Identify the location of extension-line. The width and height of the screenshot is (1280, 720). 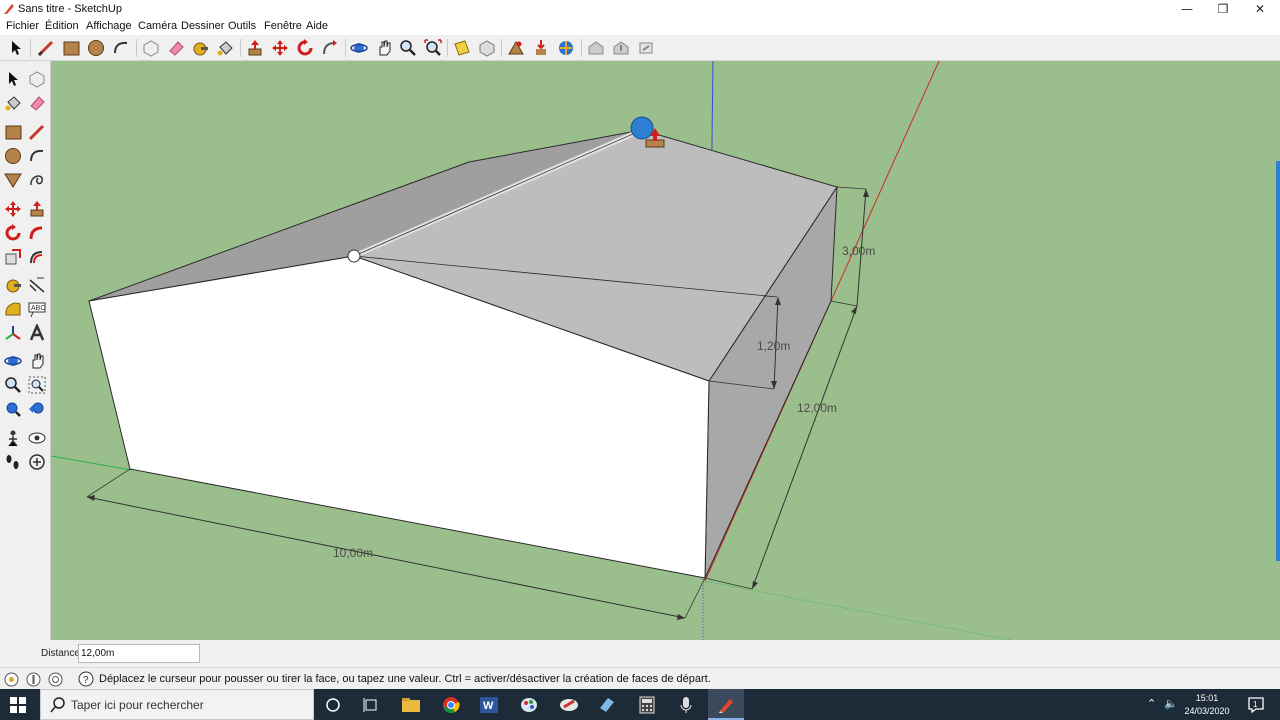
(695, 598).